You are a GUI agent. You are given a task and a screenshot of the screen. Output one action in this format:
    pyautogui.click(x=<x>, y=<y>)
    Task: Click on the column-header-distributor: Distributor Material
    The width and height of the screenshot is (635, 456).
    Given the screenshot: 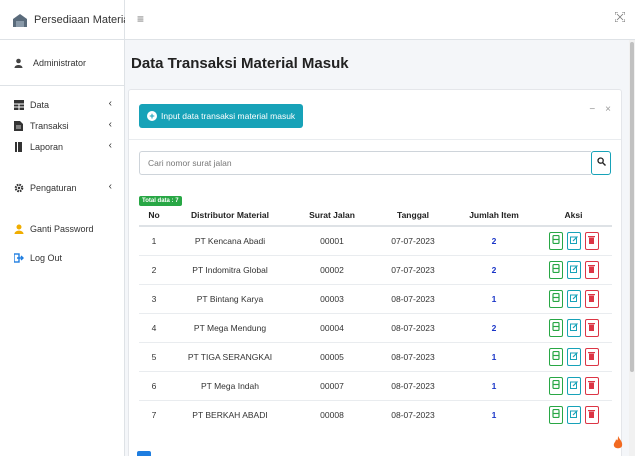 What is the action you would take?
    pyautogui.click(x=230, y=216)
    